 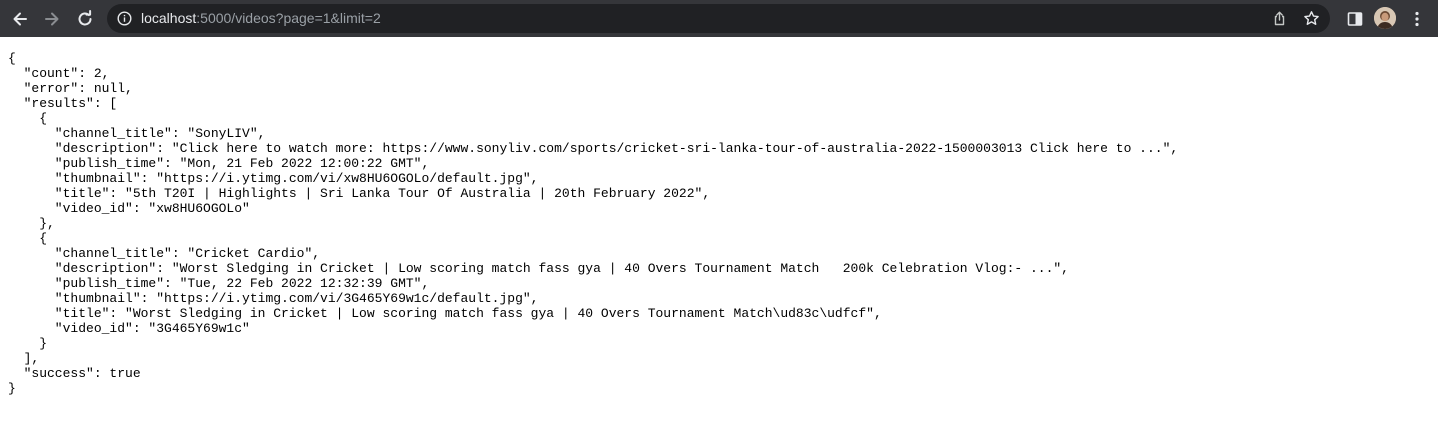 I want to click on star-icon, so click(x=1311, y=18).